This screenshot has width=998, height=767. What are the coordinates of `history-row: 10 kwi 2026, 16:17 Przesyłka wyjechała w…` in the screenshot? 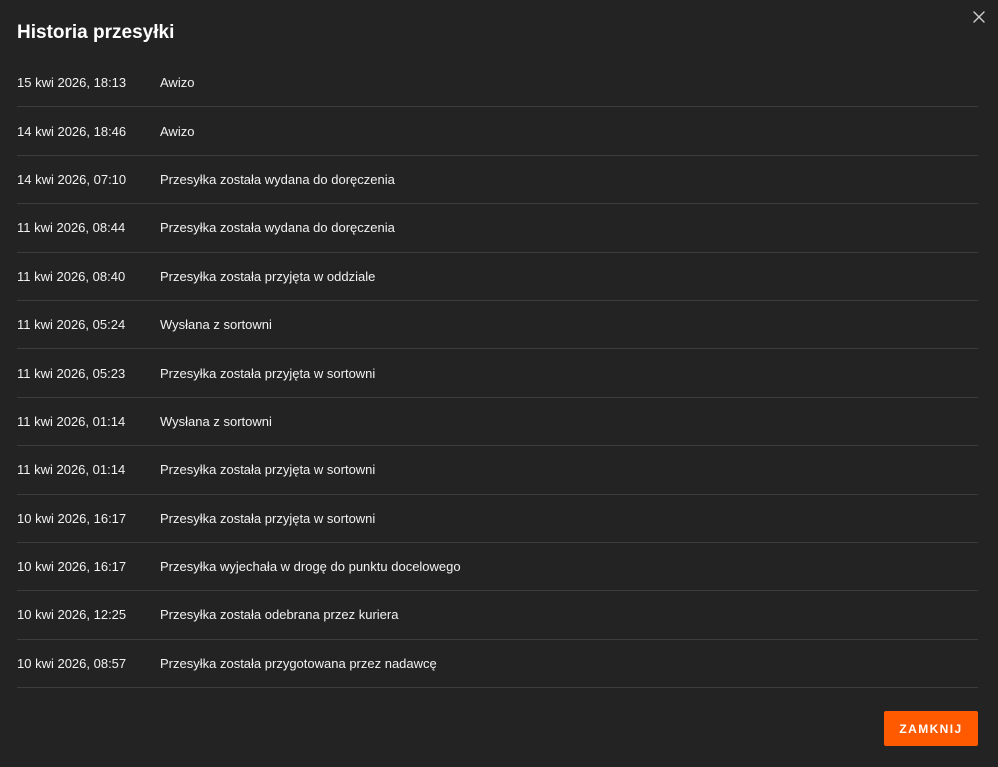 It's located at (497, 567).